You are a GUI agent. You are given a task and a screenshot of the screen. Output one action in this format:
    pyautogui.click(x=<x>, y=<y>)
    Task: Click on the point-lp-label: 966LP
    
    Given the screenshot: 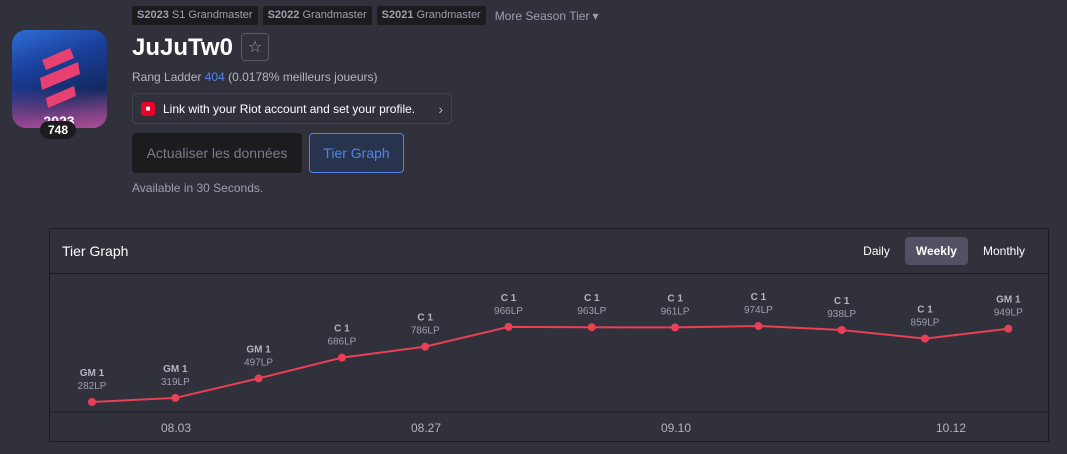 What is the action you would take?
    pyautogui.click(x=508, y=311)
    